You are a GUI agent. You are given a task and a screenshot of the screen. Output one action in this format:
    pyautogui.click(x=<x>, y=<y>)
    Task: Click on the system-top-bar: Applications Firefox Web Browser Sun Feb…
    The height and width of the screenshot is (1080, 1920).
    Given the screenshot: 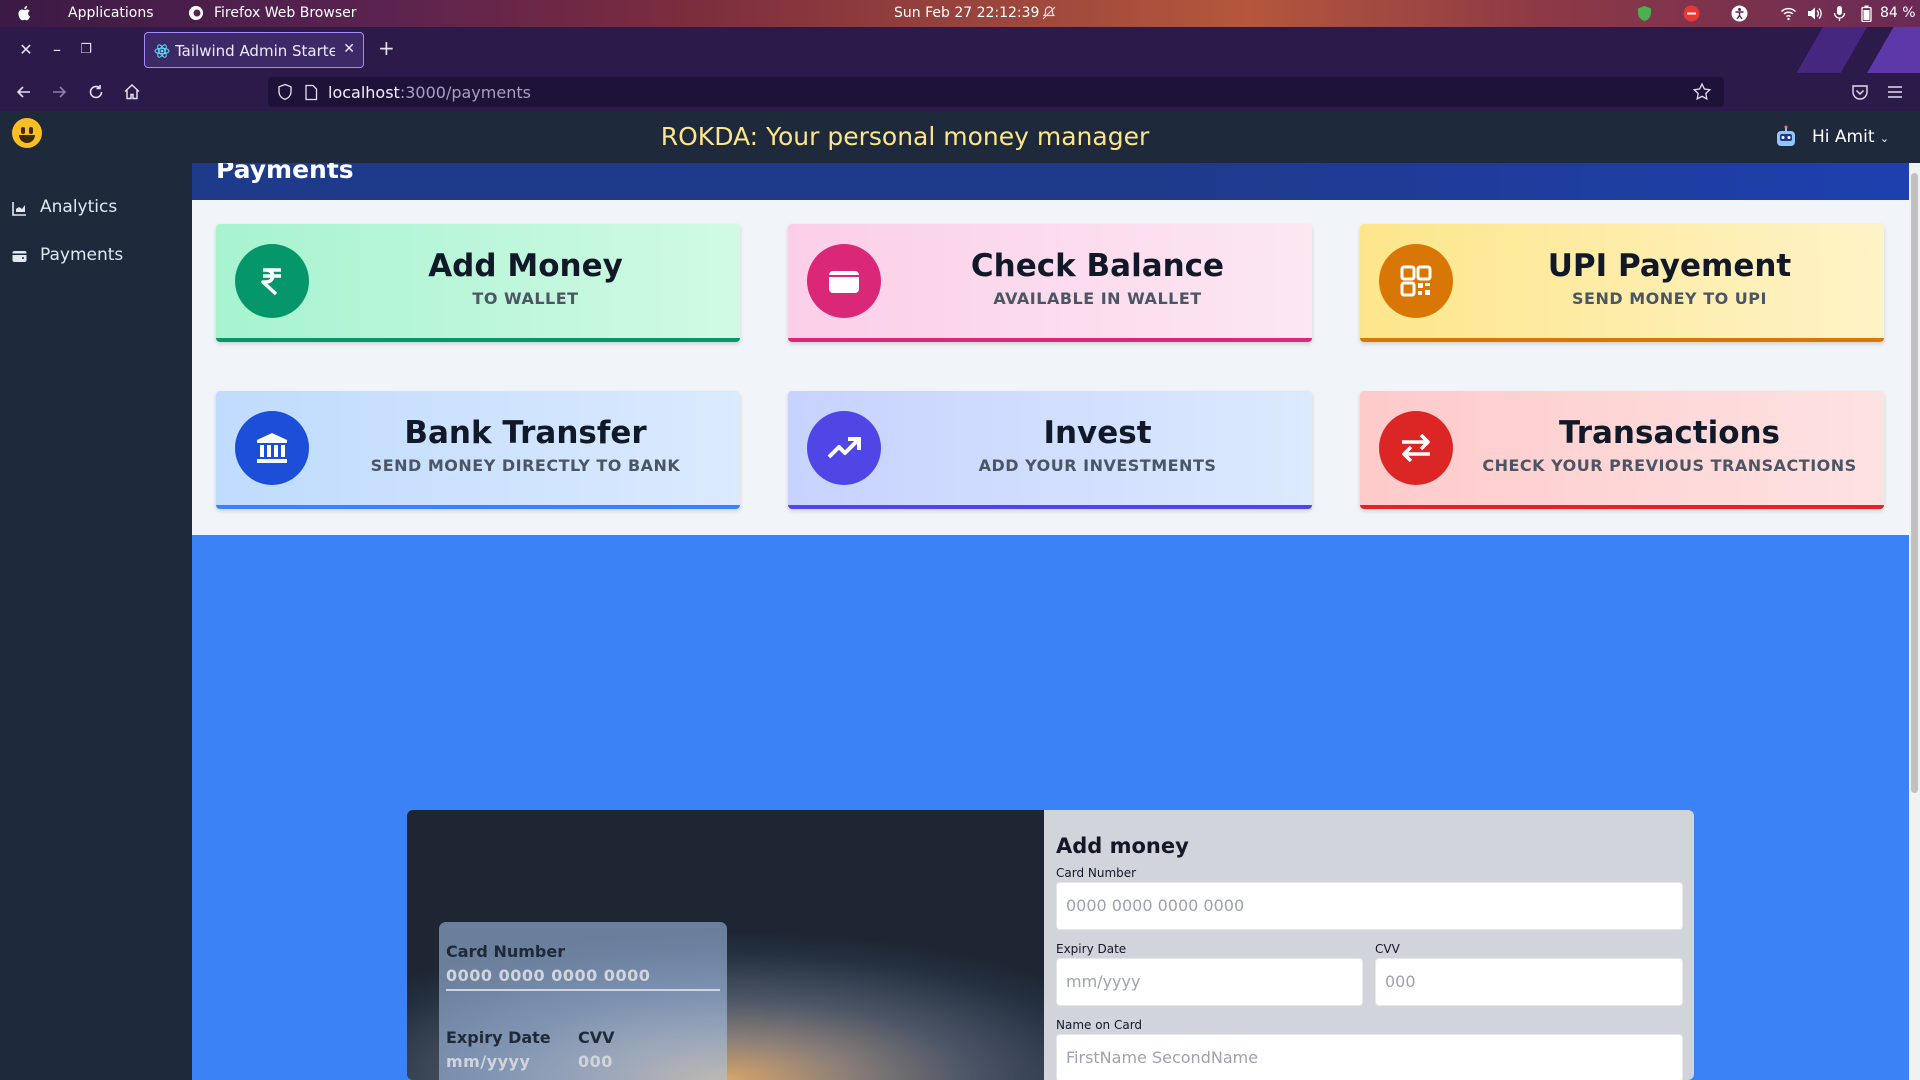 What is the action you would take?
    pyautogui.click(x=960, y=13)
    